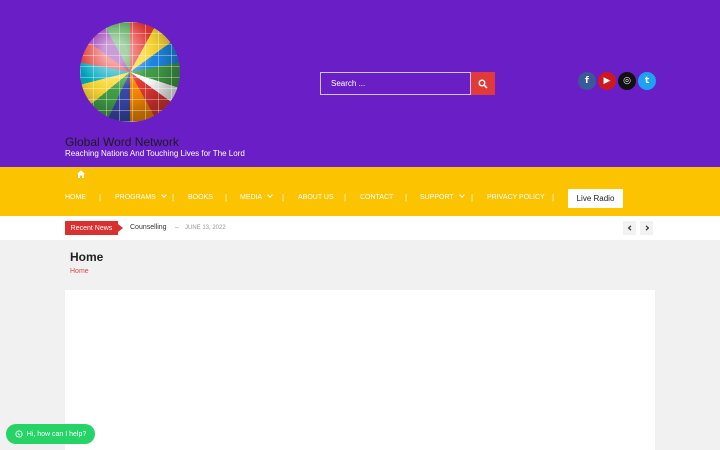  What do you see at coordinates (251, 197) in the screenshot?
I see `nav-media-label: MEDIA` at bounding box center [251, 197].